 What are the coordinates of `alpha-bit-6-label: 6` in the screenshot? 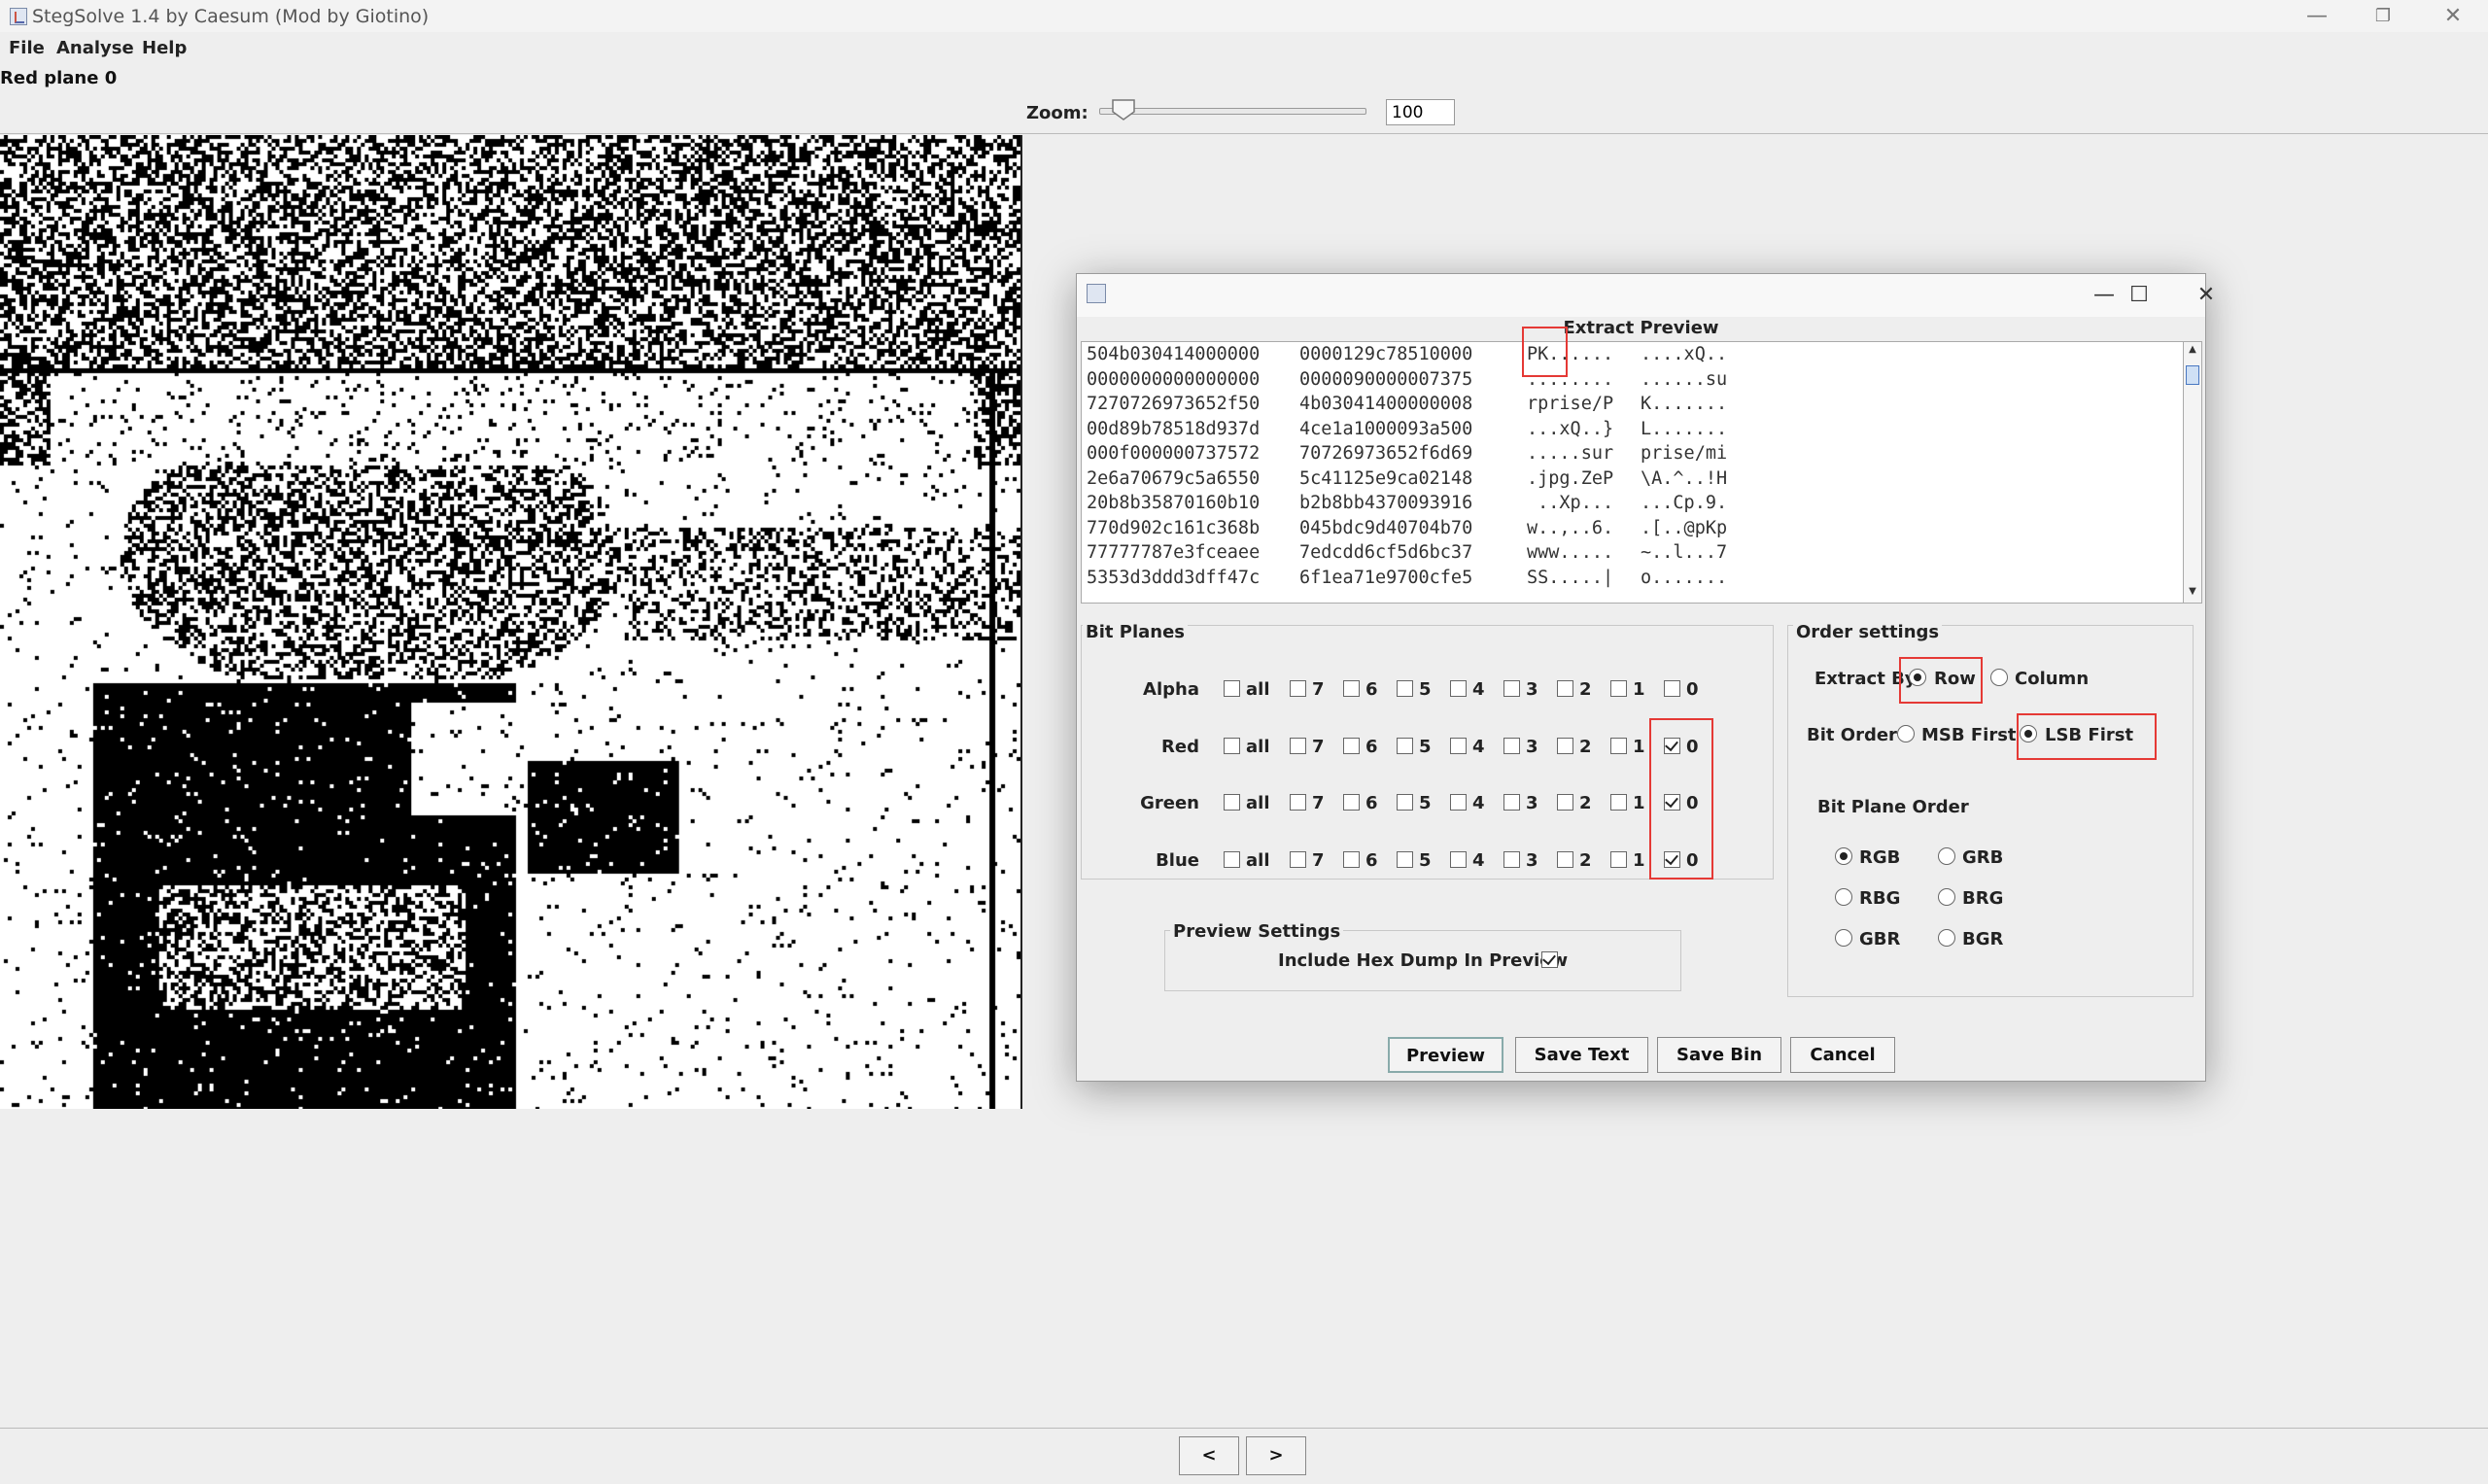 It's located at (1371, 689).